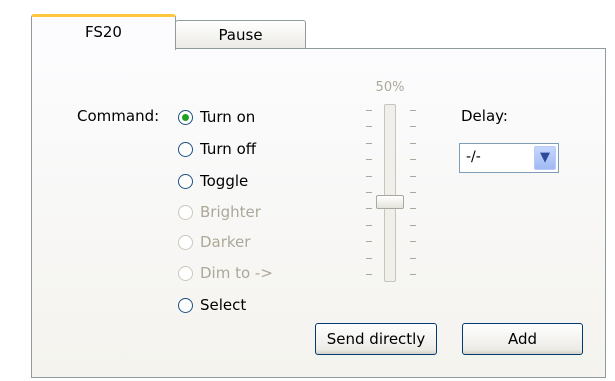 The width and height of the screenshot is (615, 381). Describe the element at coordinates (225, 242) in the screenshot. I see `radio-label: Darker` at that location.